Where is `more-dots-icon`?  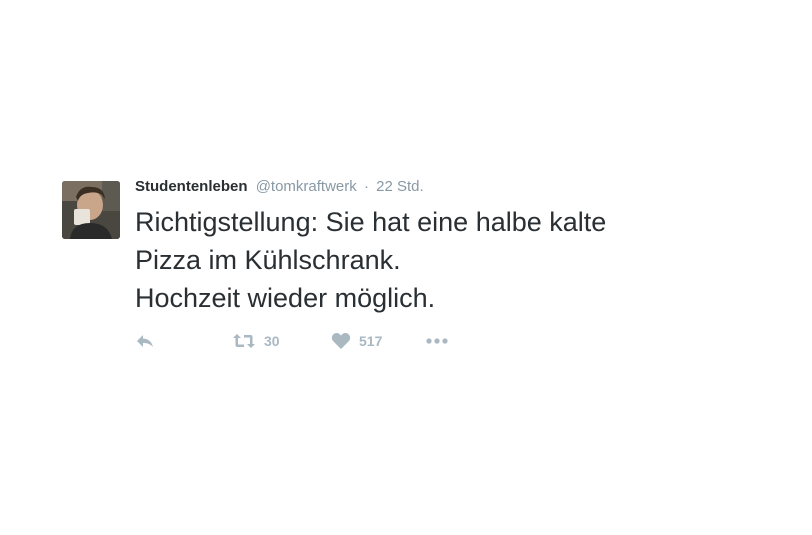 more-dots-icon is located at coordinates (437, 341).